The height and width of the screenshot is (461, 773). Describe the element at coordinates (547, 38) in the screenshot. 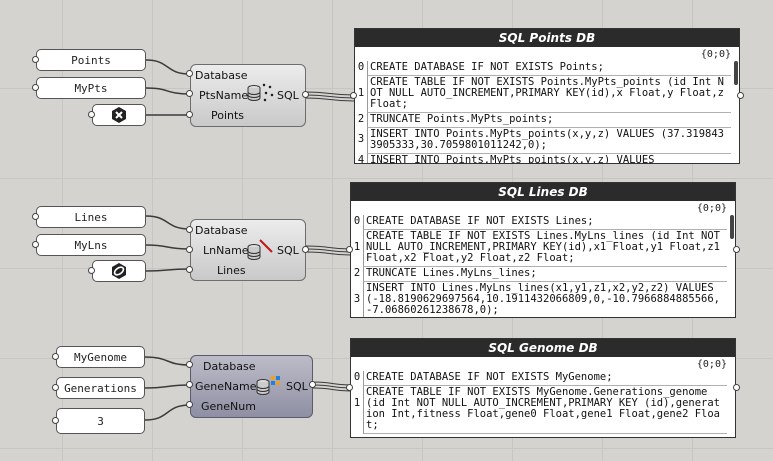

I see `panel-title: SQL Points DB` at that location.